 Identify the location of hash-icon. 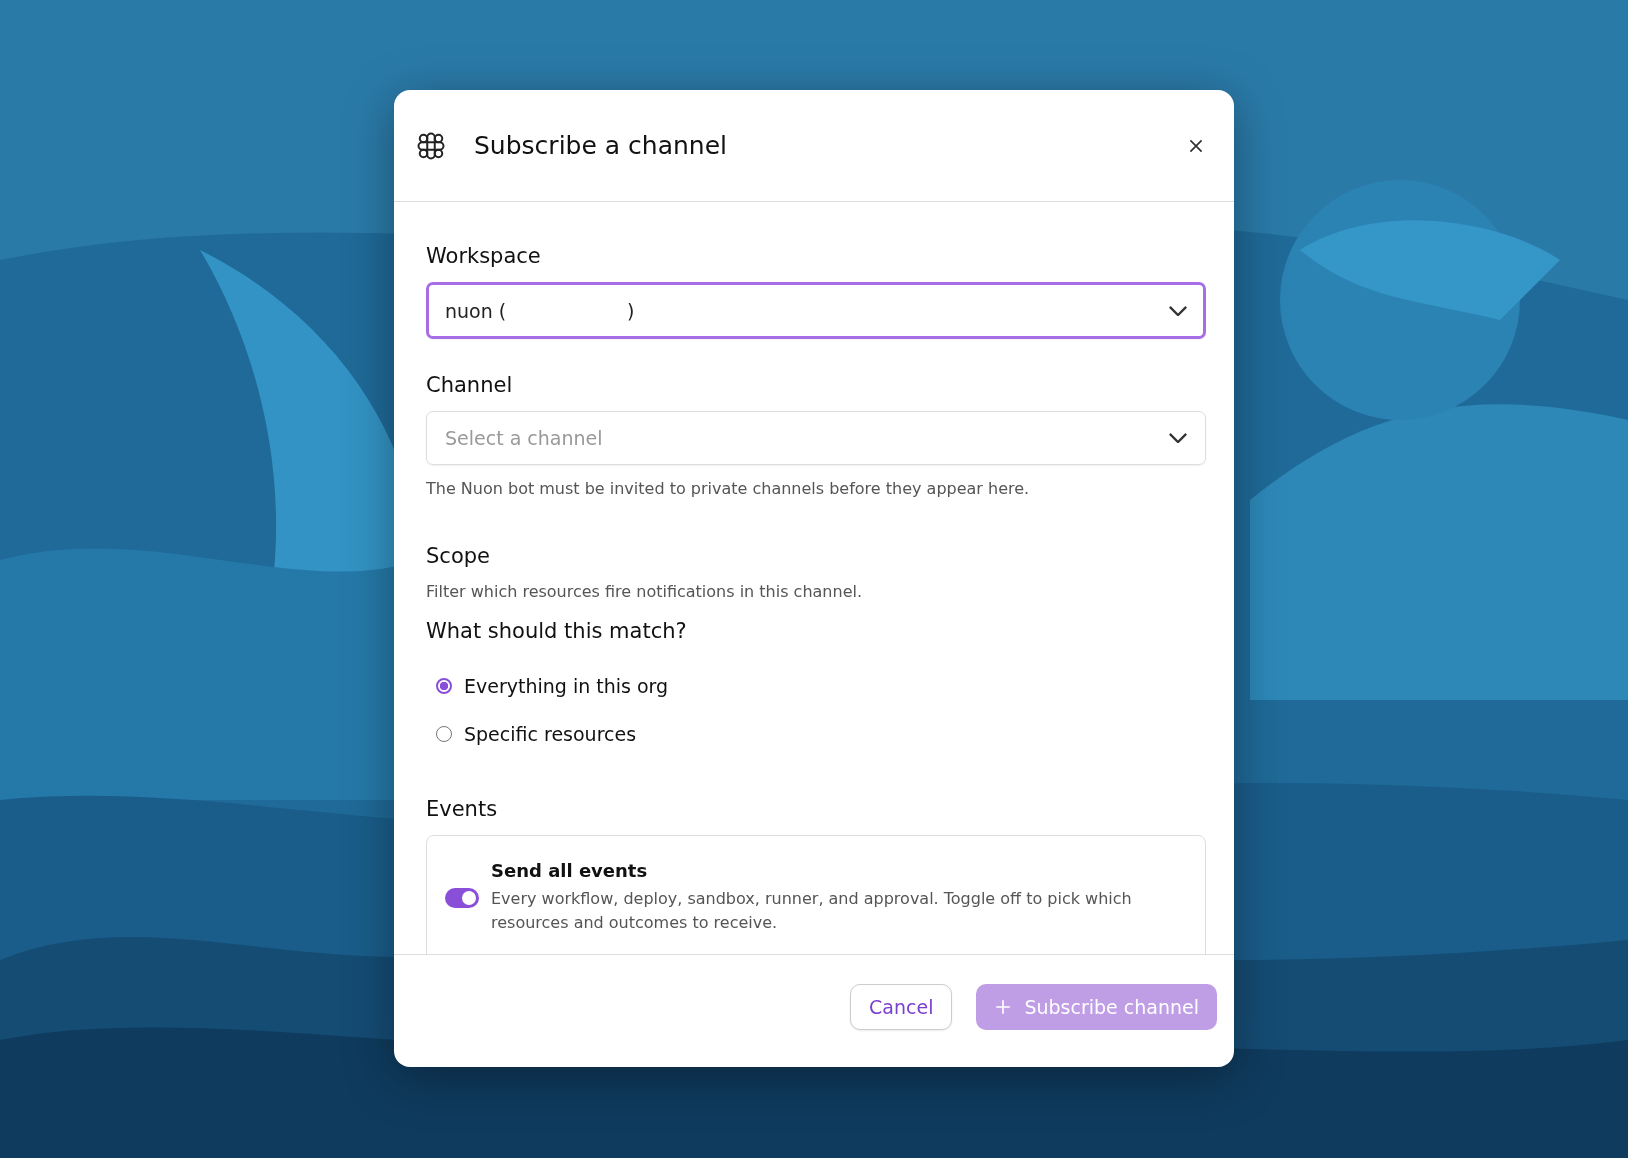
(431, 145).